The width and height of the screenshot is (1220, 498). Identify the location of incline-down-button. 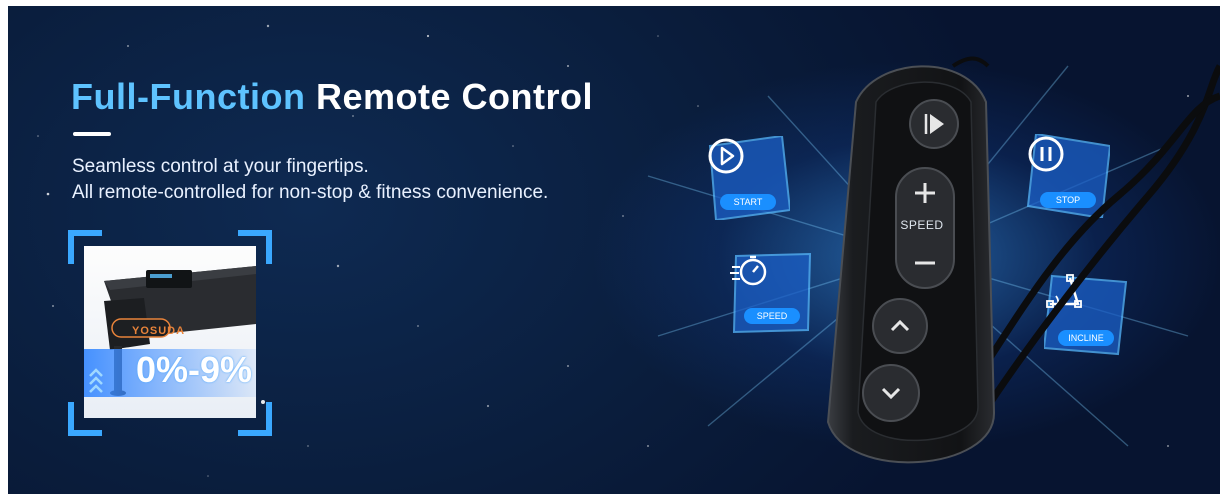
(891, 393).